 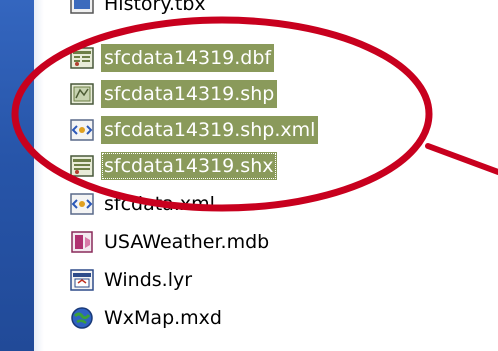 What do you see at coordinates (39, 175) in the screenshot?
I see `list-left-edge` at bounding box center [39, 175].